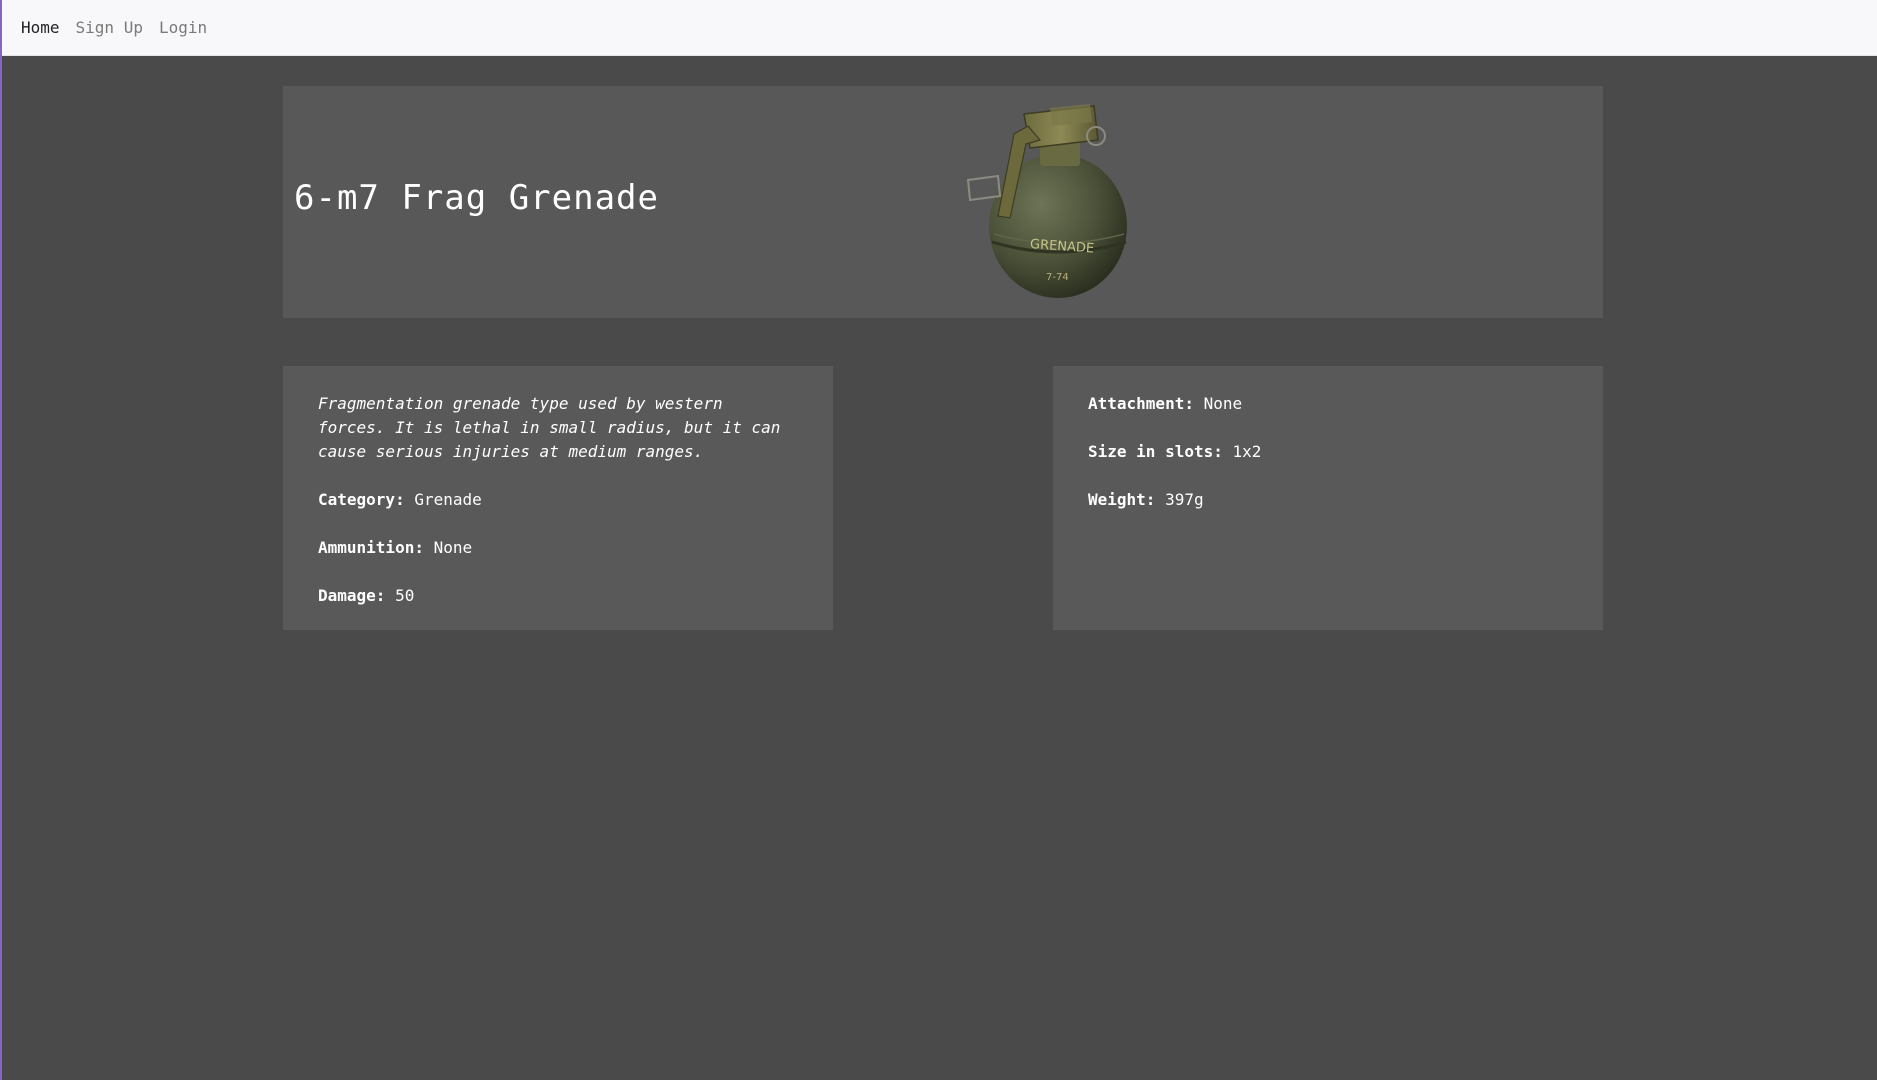  Describe the element at coordinates (558, 548) in the screenshot. I see `ammunition-row: Ammunition: None` at that location.